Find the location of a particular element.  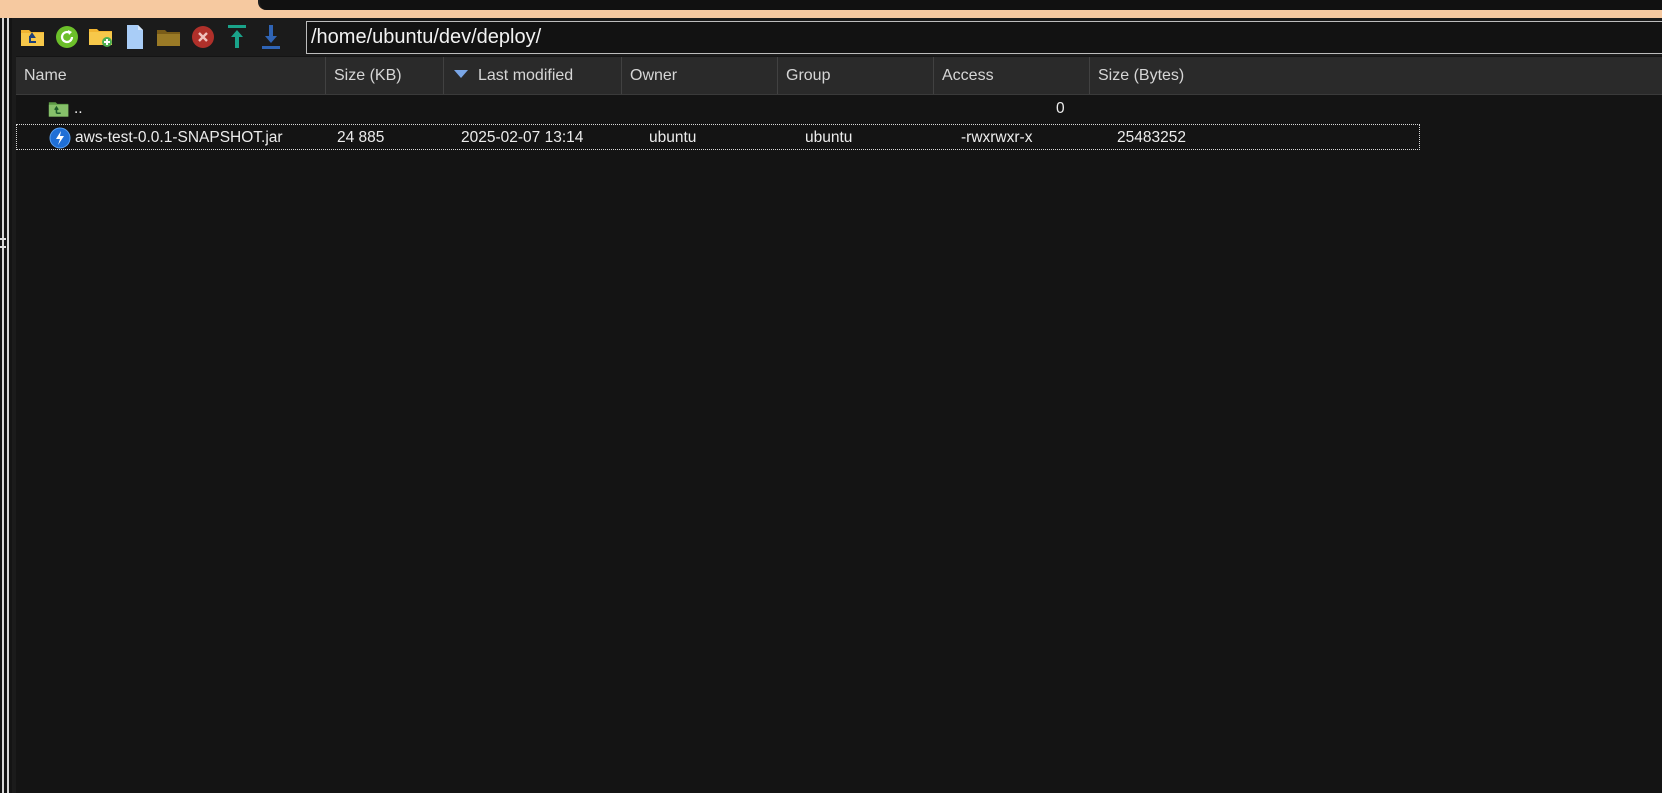

upload-button is located at coordinates (237, 37).